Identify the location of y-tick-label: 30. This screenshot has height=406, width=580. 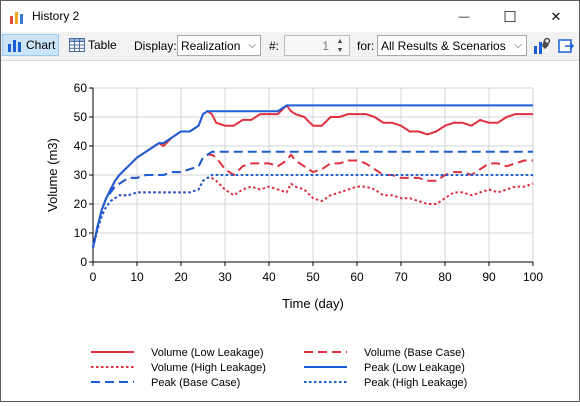
(81, 175).